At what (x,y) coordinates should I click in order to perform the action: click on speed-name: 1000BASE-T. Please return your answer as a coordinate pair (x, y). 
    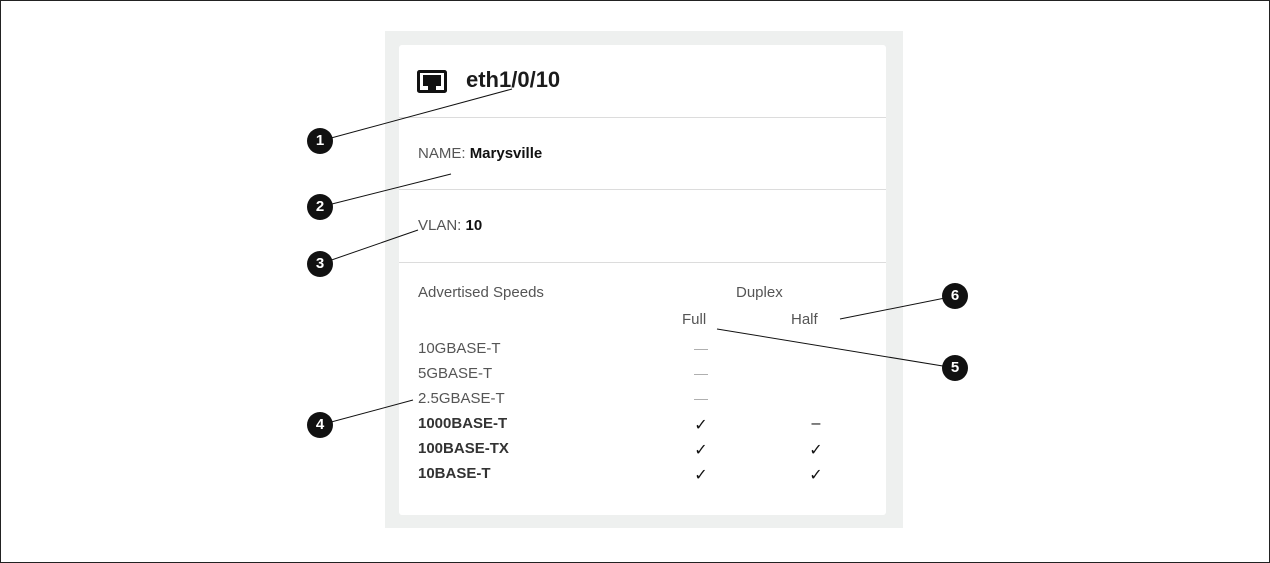
    Looking at the image, I should click on (463, 423).